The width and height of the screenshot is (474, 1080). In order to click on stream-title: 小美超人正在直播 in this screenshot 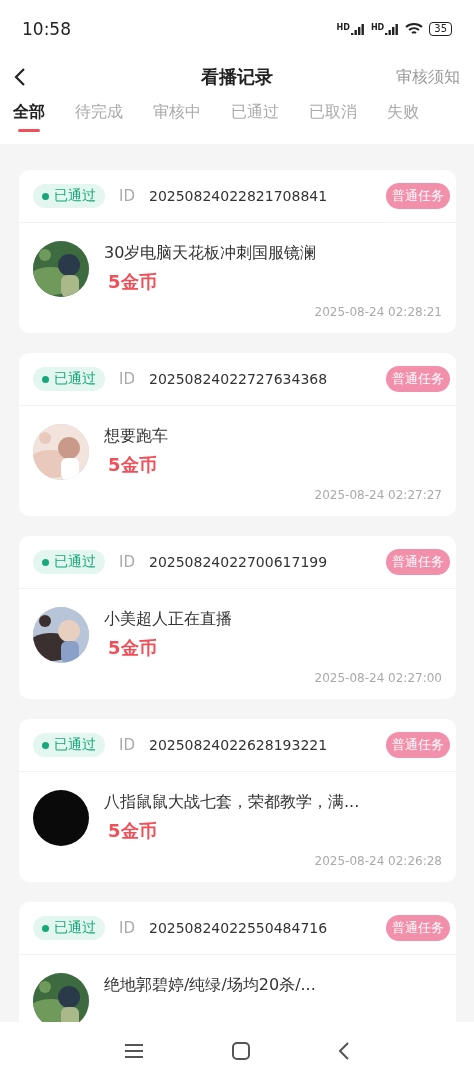, I will do `click(168, 619)`.